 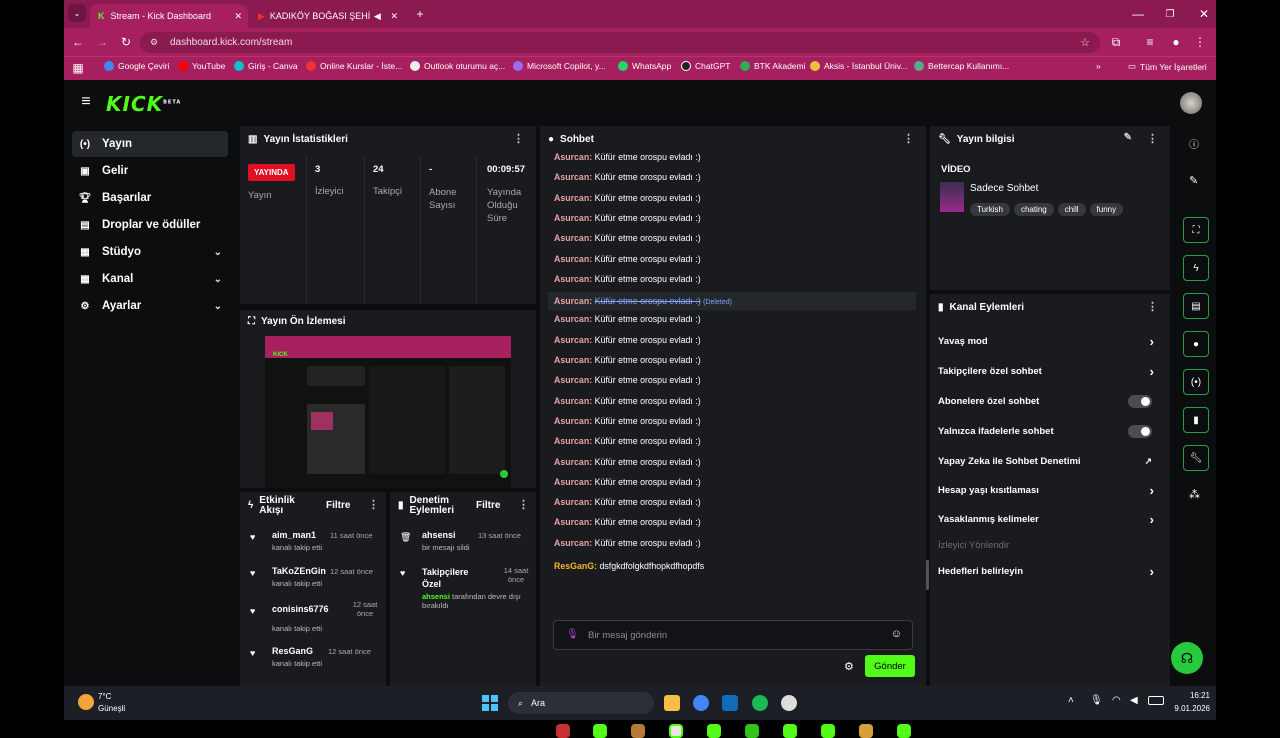 What do you see at coordinates (1194, 143) in the screenshot?
I see `info-icon: ⓘ` at bounding box center [1194, 143].